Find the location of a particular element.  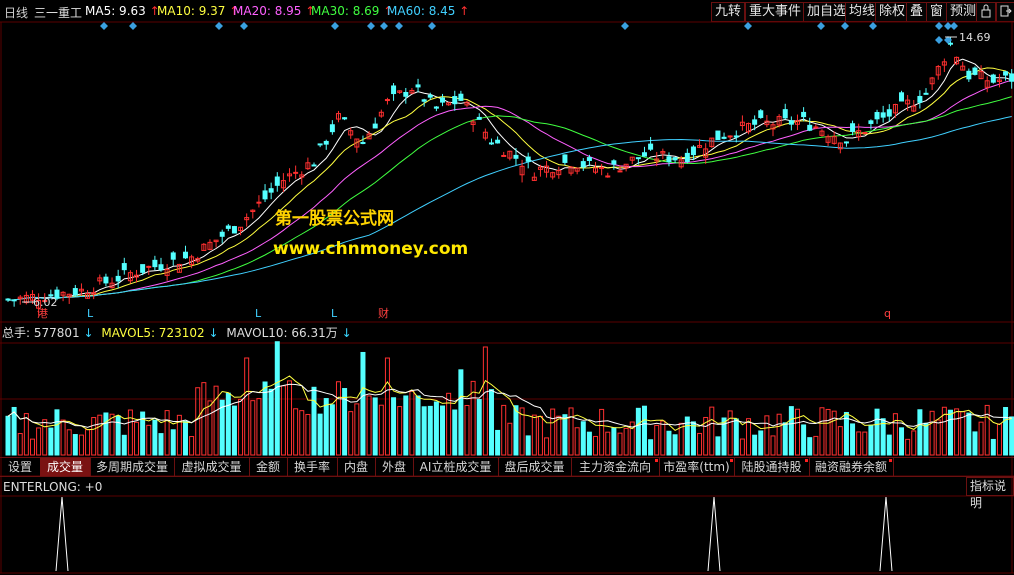

tab-margin-balance: 融资融券余额 is located at coordinates (851, 467).